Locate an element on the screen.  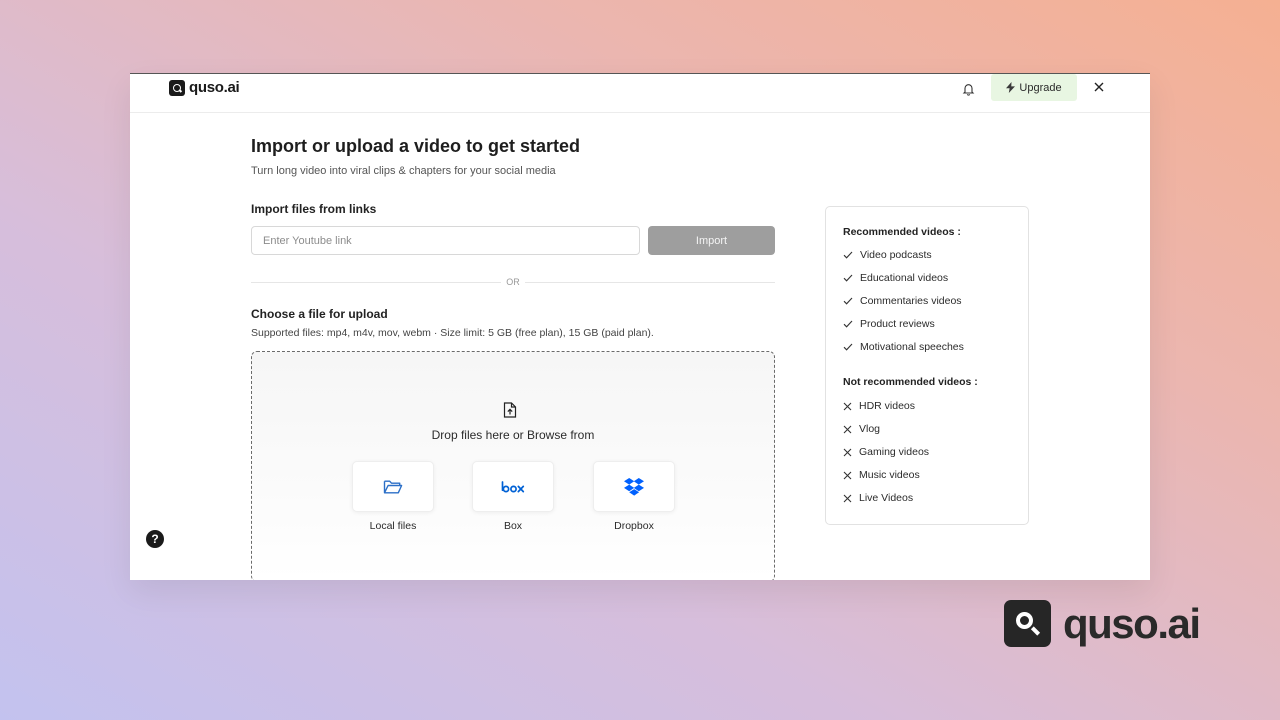
import-button: Import is located at coordinates (711, 240).